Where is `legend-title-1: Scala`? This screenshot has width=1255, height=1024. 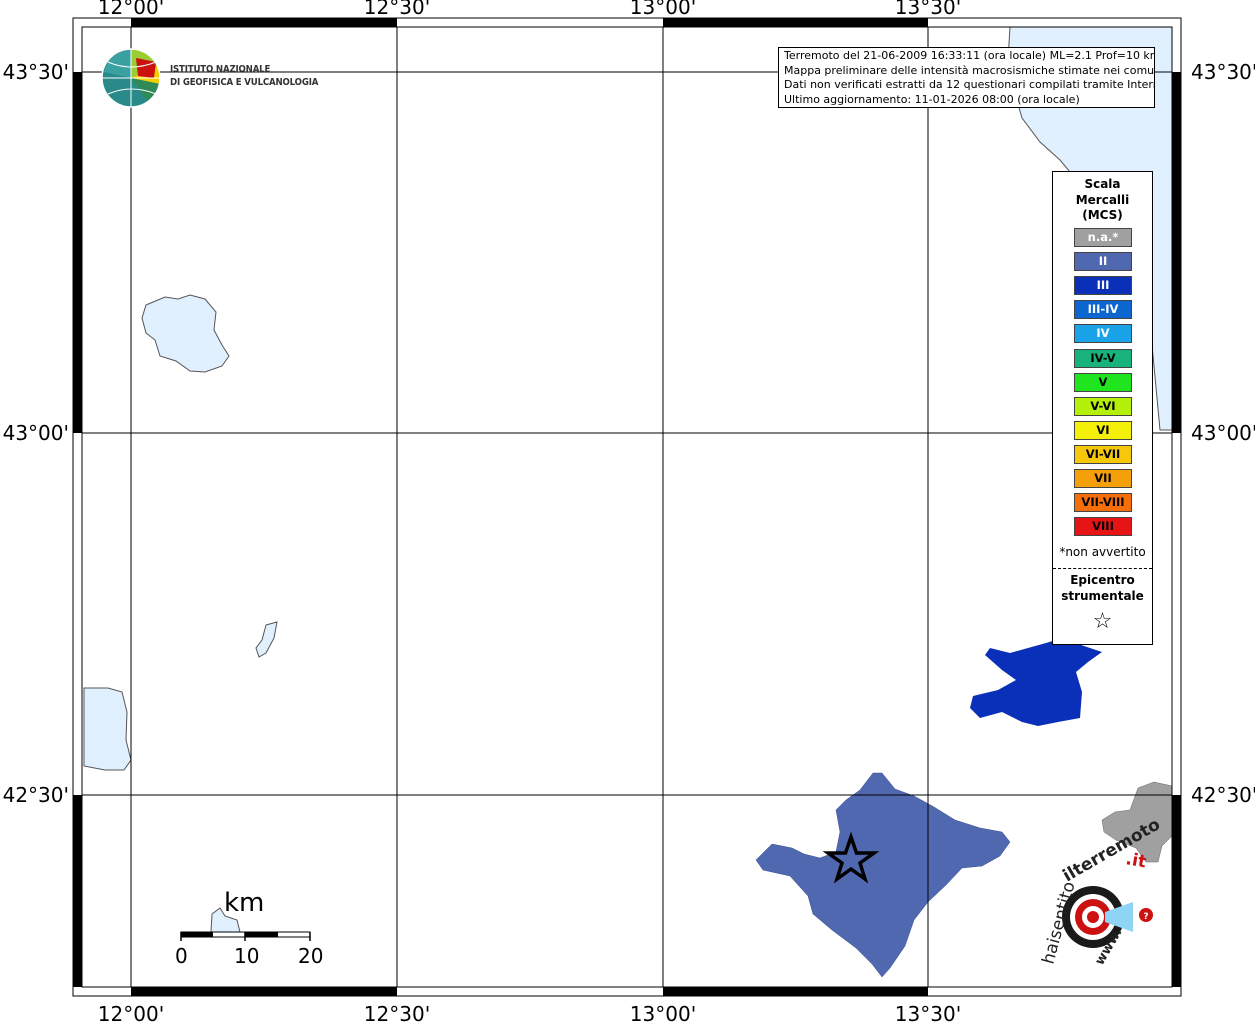
legend-title-1: Scala is located at coordinates (1102, 184).